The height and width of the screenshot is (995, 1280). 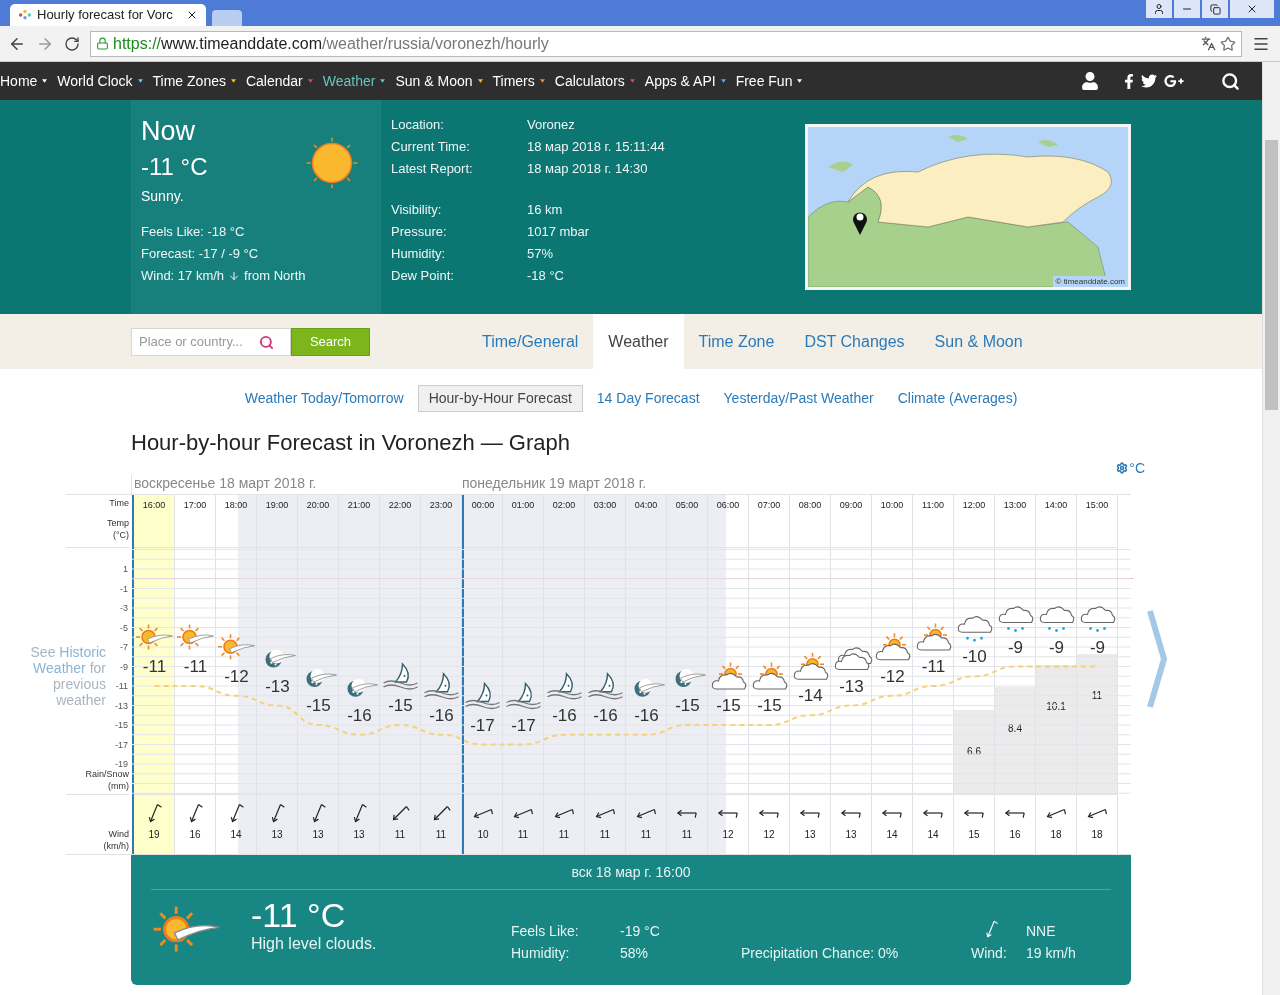 I want to click on date-label: понедельник 19 март 2018 г., so click(x=554, y=483).